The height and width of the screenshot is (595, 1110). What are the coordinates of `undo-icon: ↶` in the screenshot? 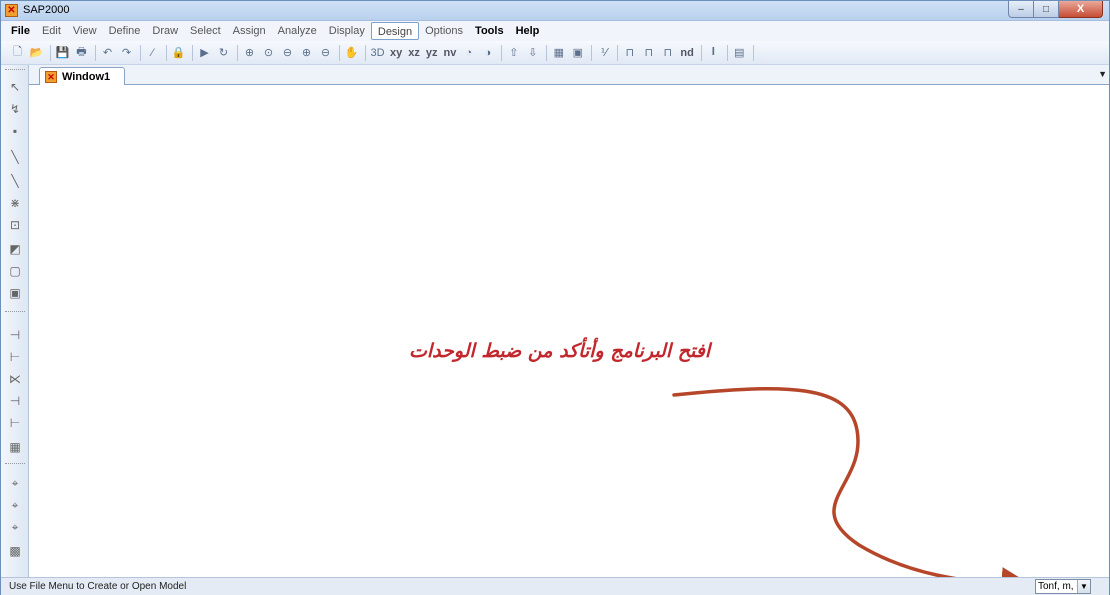 It's located at (107, 52).